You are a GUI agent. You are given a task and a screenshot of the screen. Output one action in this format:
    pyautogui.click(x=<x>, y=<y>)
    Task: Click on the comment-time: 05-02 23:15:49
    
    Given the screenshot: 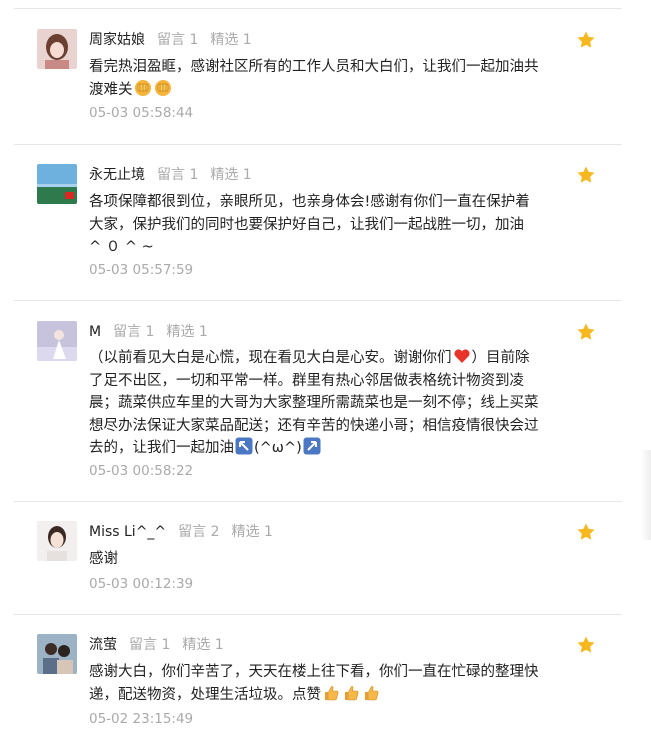 What is the action you would take?
    pyautogui.click(x=141, y=719)
    